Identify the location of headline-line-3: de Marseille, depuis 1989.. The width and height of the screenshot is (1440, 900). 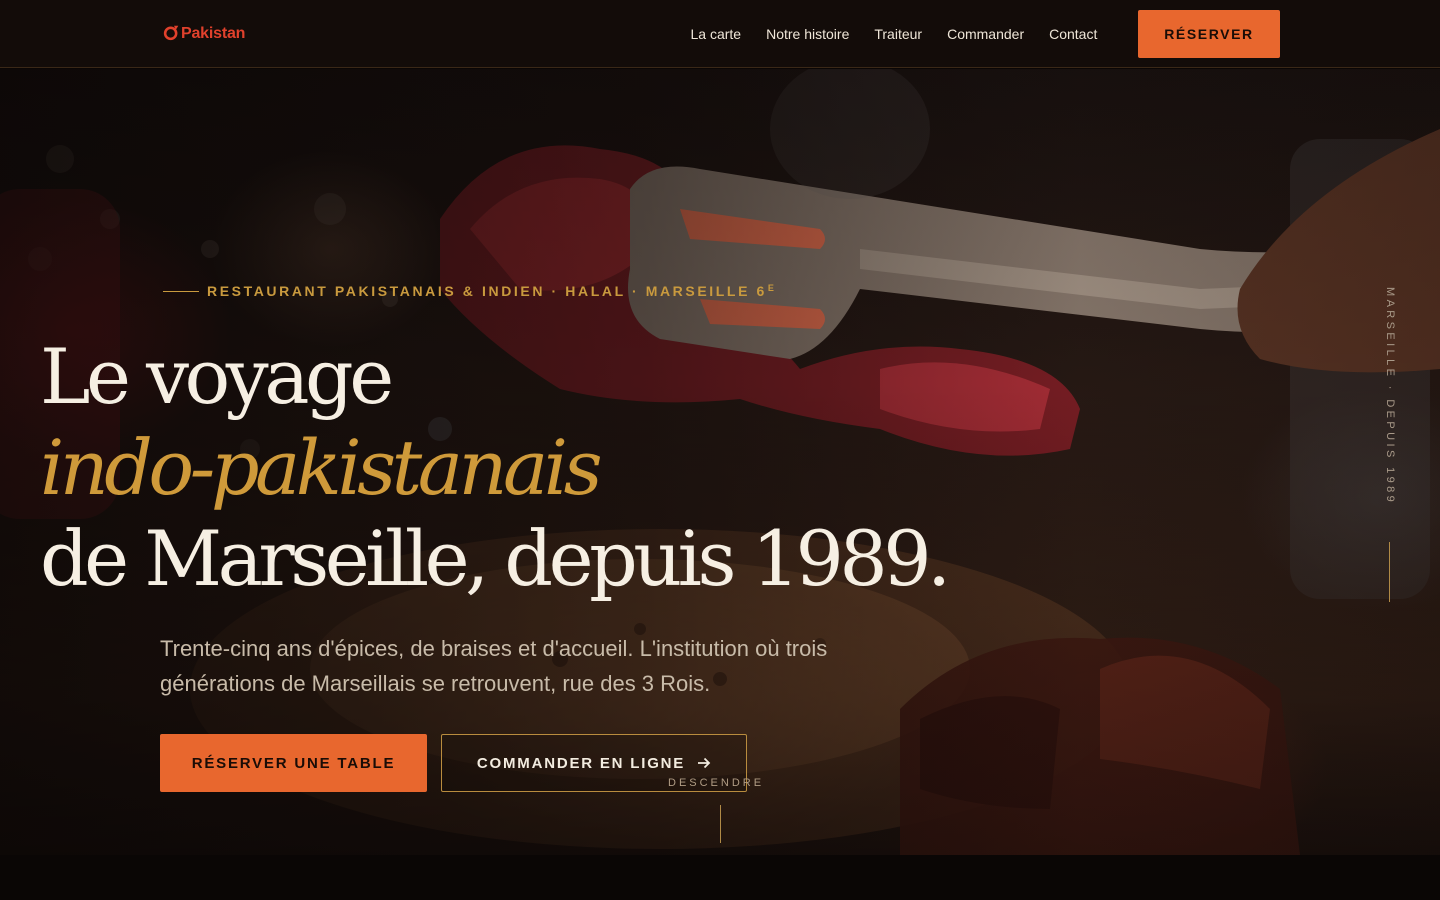
(495, 558).